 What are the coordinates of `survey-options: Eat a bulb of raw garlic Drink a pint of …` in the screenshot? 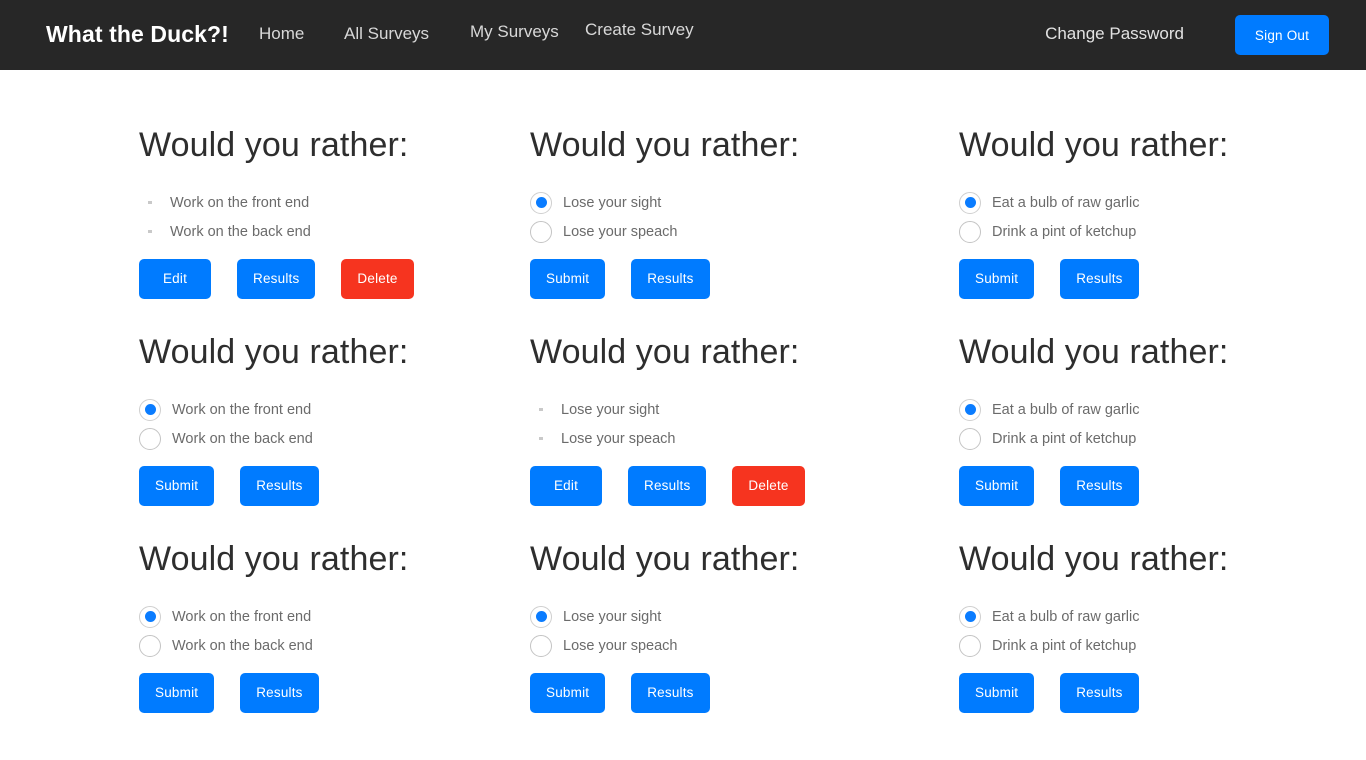 It's located at (1123, 217).